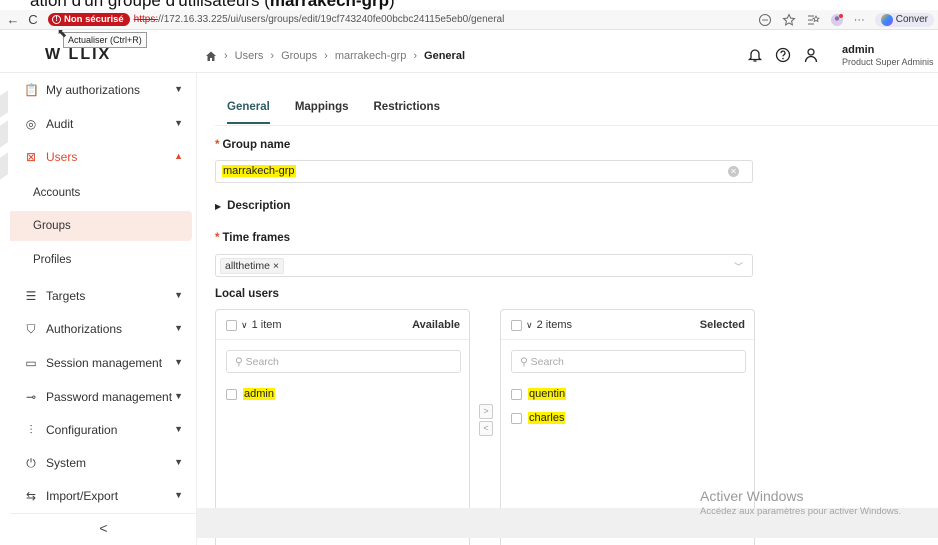 The width and height of the screenshot is (938, 545). Describe the element at coordinates (837, 20) in the screenshot. I see `profile-icon` at that location.